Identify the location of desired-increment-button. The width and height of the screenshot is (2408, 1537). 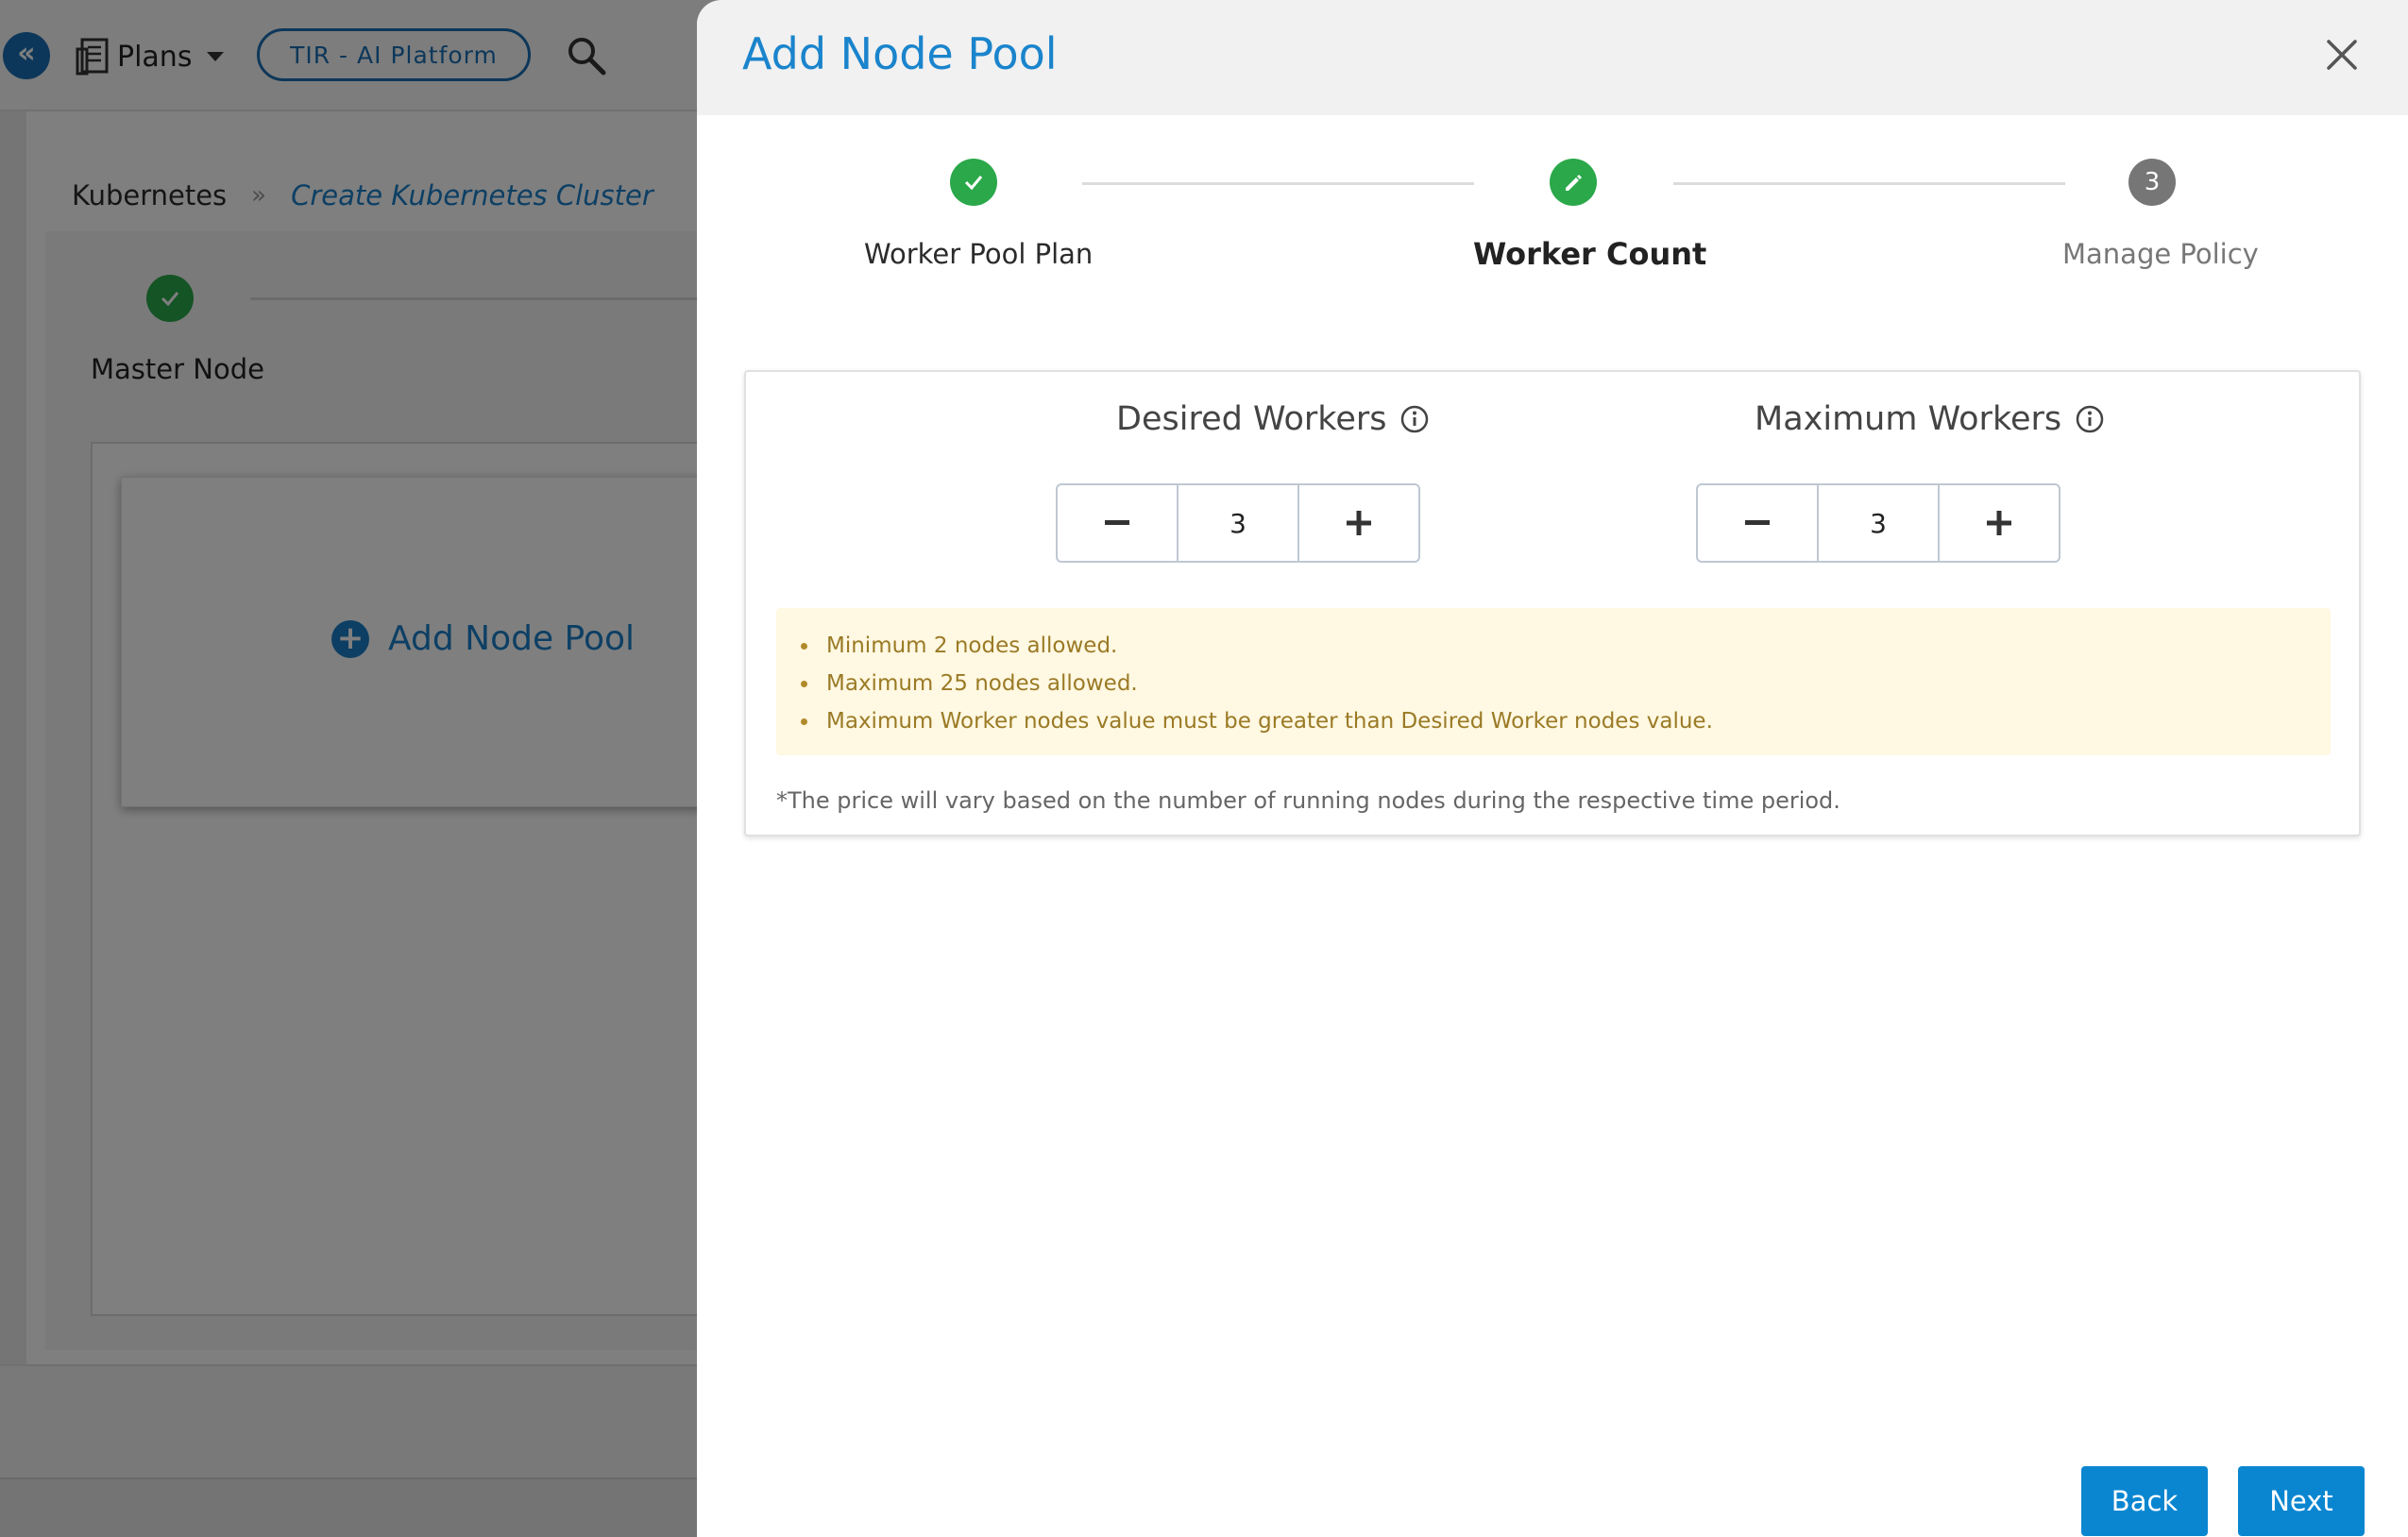
(1358, 523).